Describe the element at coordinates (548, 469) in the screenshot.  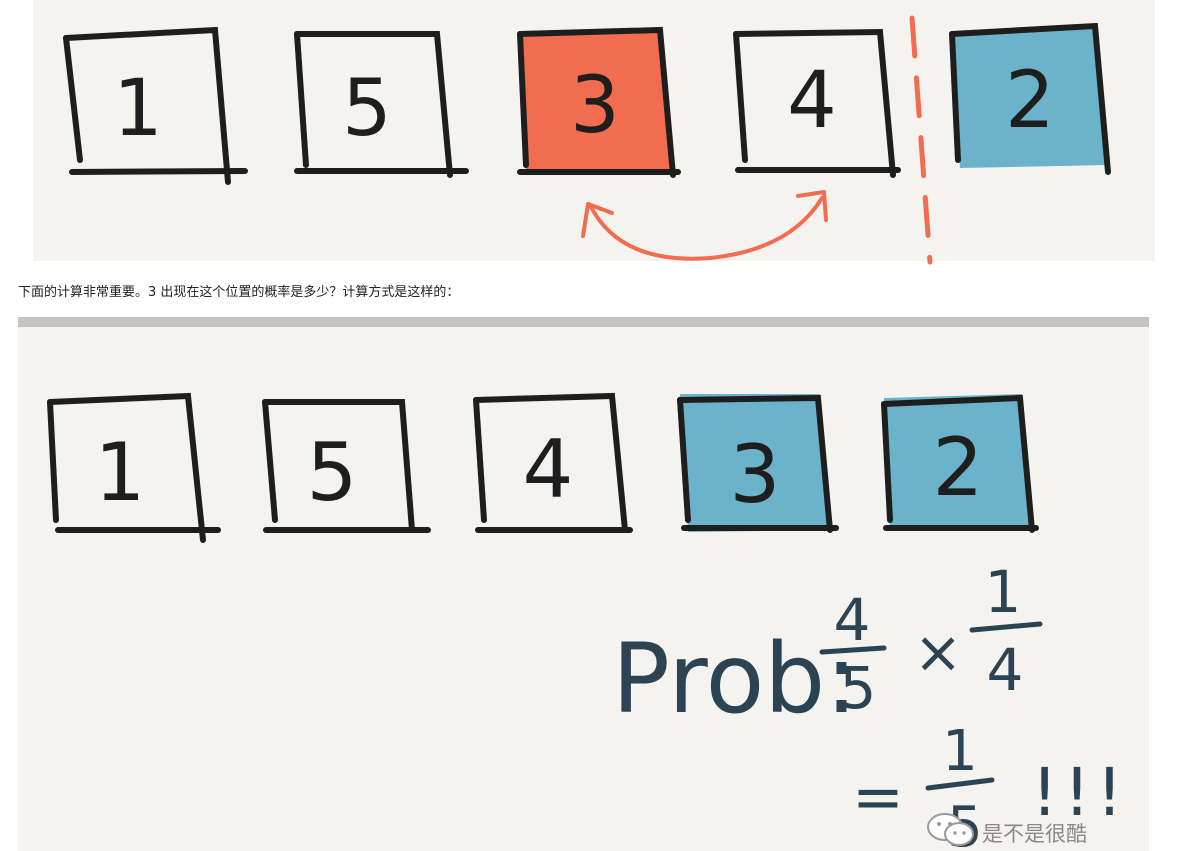
I see `bottom-box-3-label: 4` at that location.